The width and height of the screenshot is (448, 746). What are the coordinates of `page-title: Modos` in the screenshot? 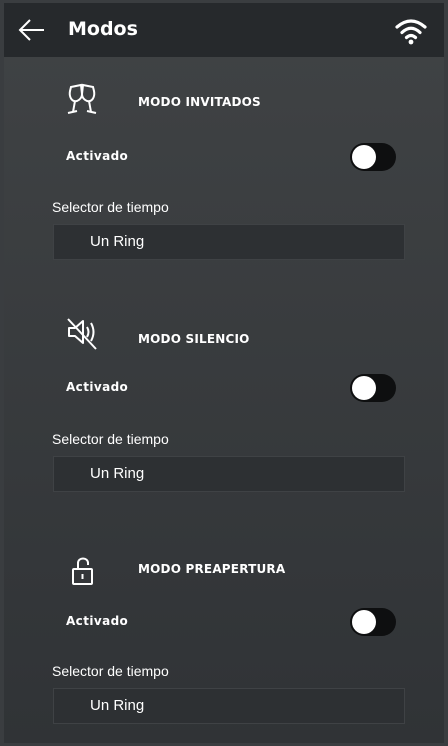 It's located at (103, 29).